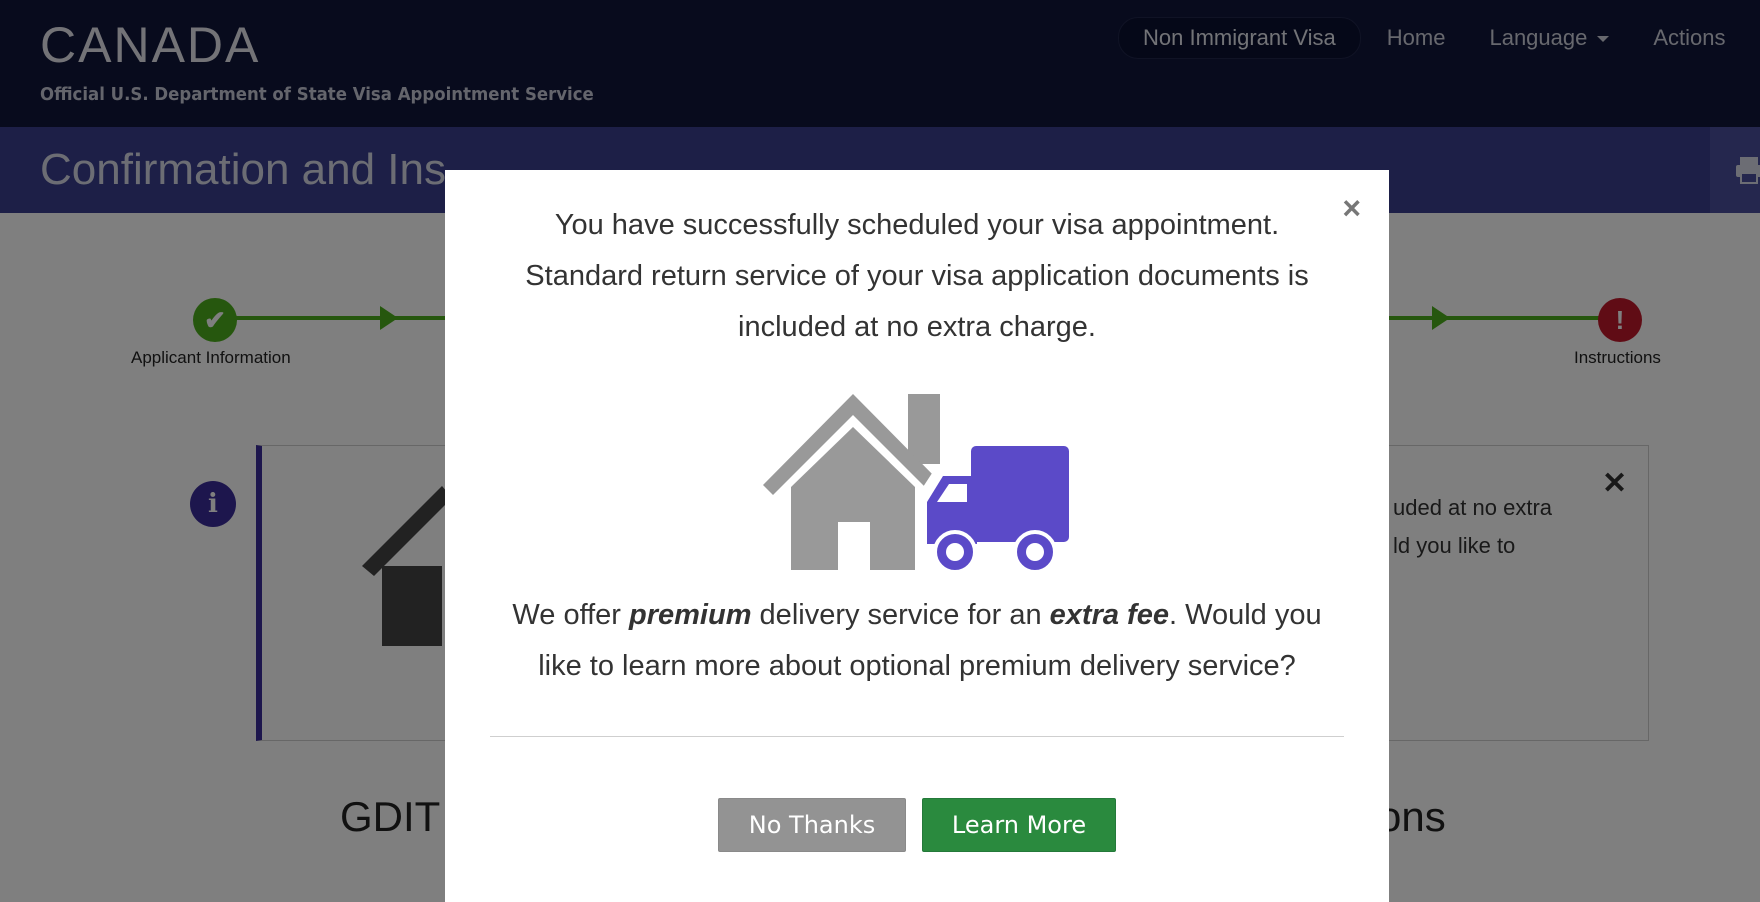 This screenshot has height=902, width=1760. Describe the element at coordinates (853, 482) in the screenshot. I see `house-icon` at that location.